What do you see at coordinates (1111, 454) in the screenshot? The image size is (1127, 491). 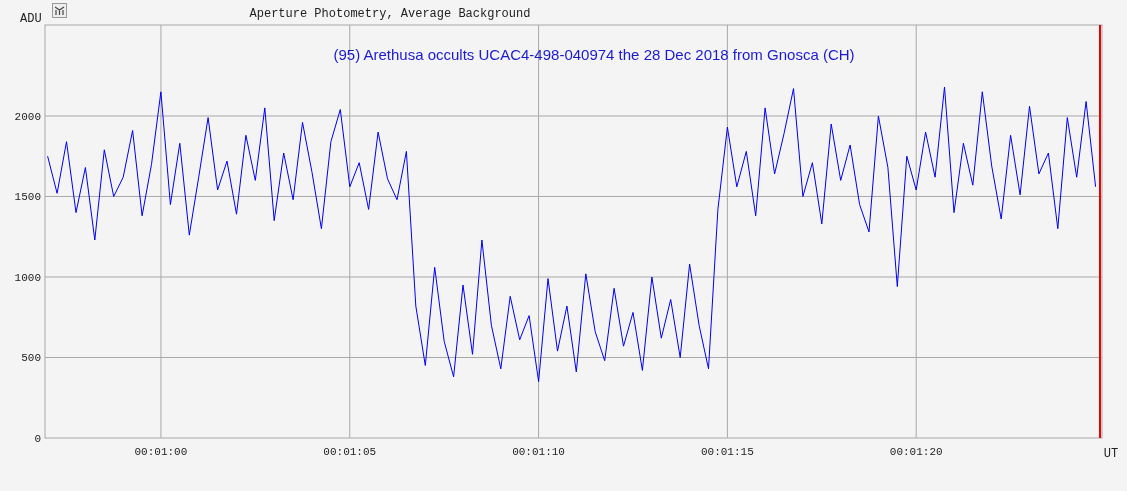 I see `x-axis-label: UT` at bounding box center [1111, 454].